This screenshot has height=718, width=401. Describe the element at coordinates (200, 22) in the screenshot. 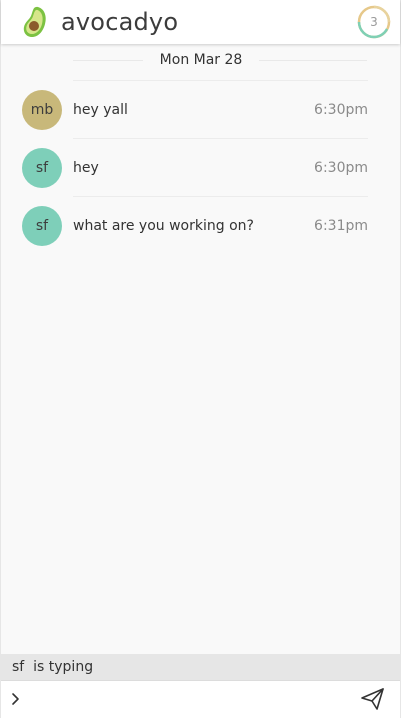

I see `app-header: avocadyo 3` at that location.